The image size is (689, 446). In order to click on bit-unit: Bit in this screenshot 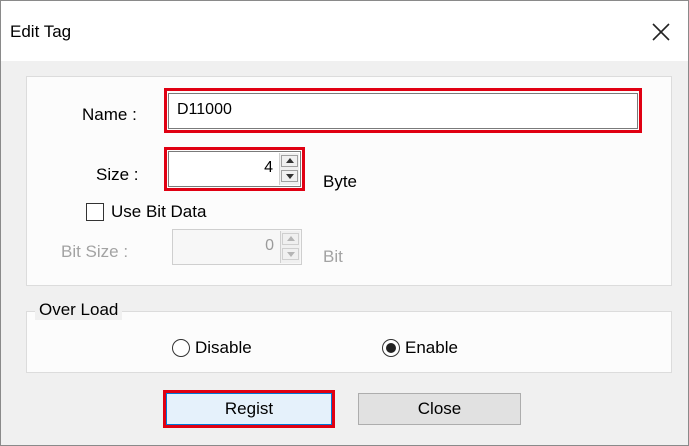, I will do `click(333, 256)`.